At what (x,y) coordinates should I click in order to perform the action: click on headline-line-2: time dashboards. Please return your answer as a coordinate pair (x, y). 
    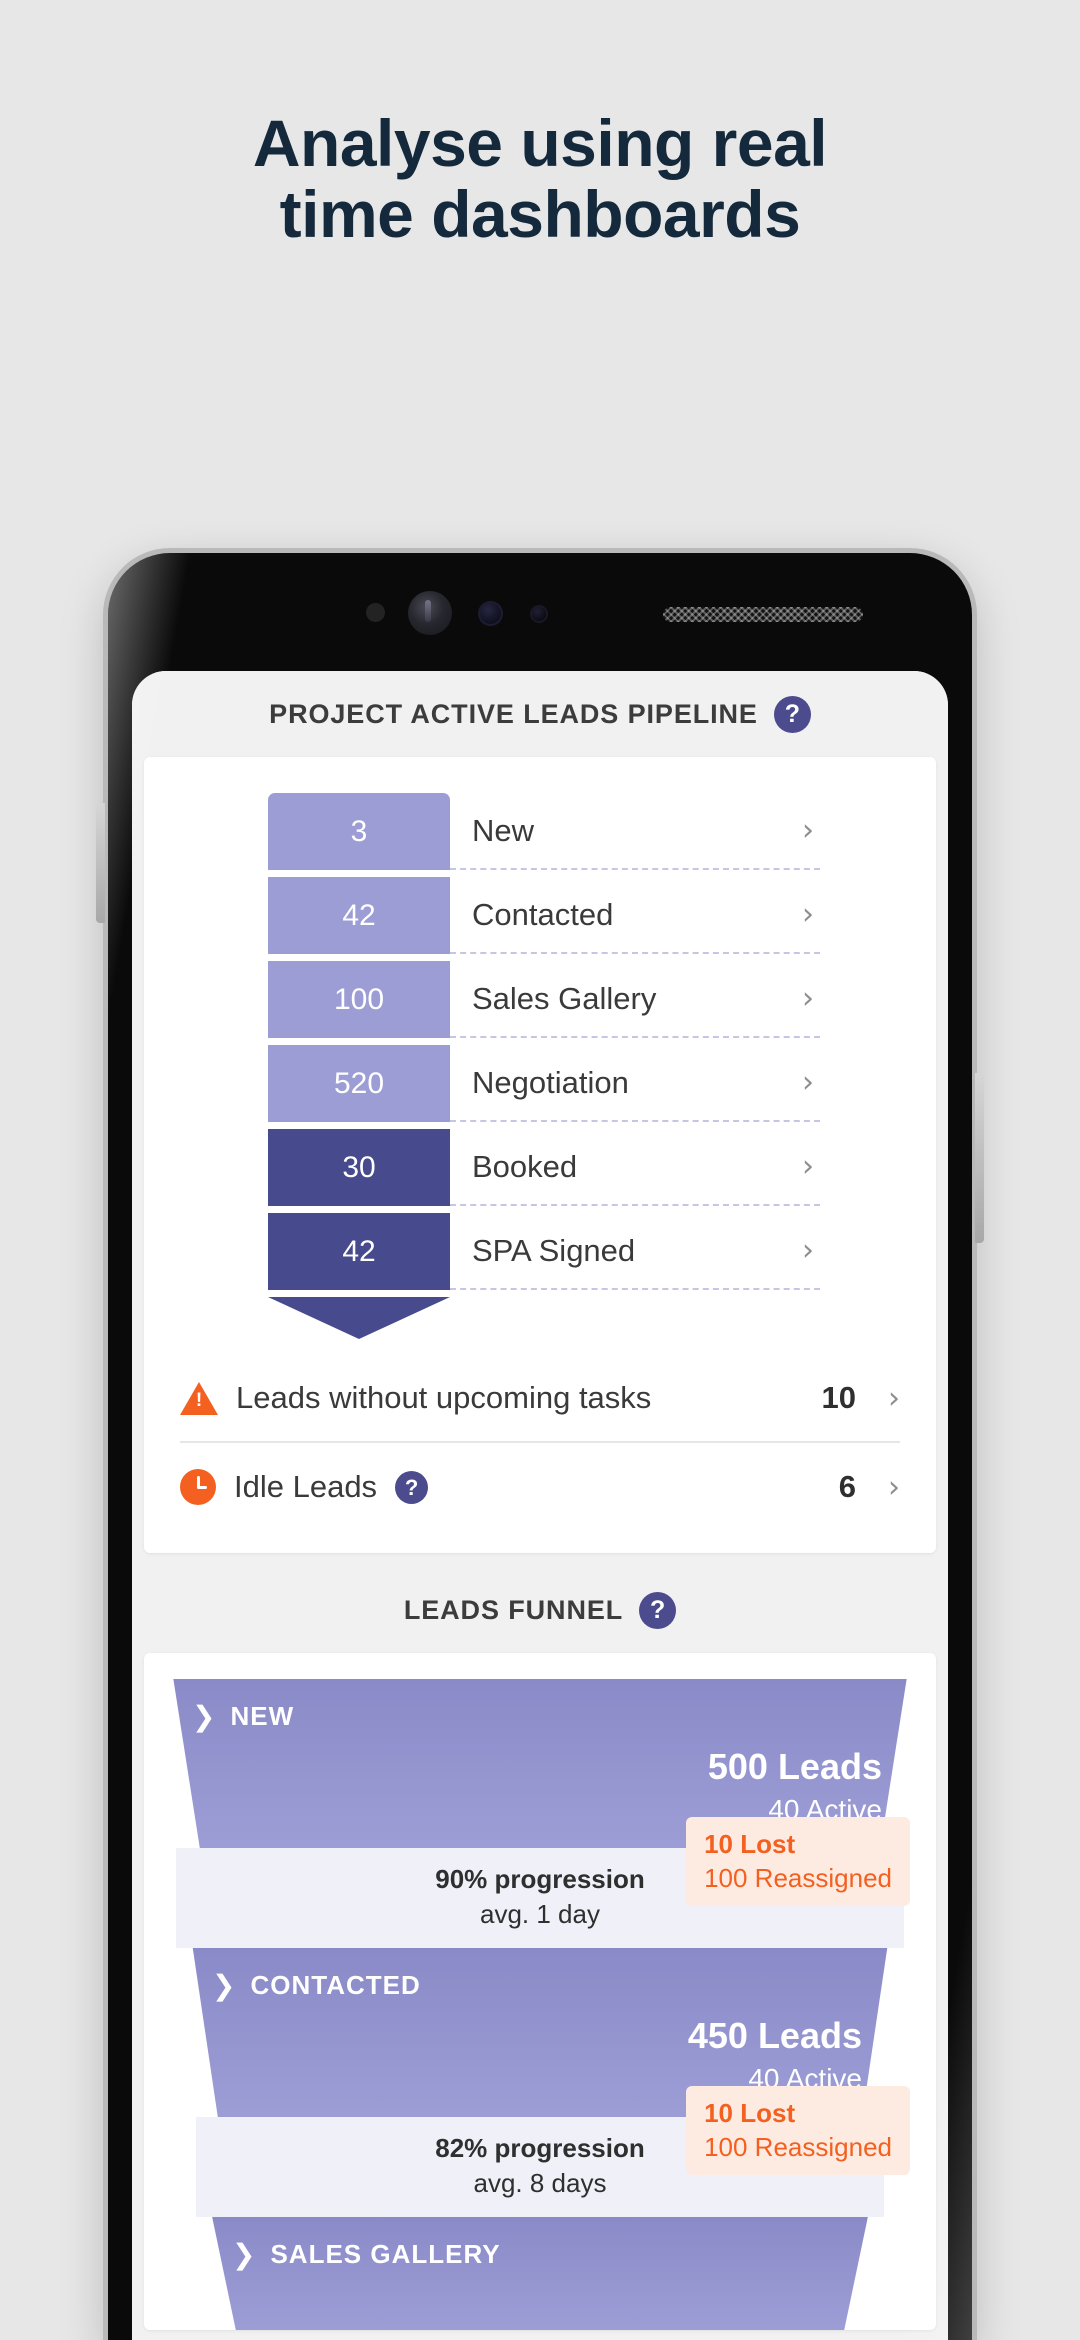
    Looking at the image, I should click on (540, 214).